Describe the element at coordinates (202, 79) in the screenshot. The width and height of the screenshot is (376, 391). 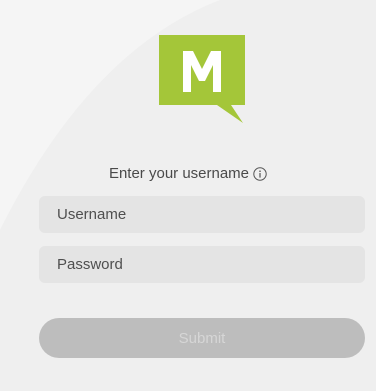
I see `app-logo` at that location.